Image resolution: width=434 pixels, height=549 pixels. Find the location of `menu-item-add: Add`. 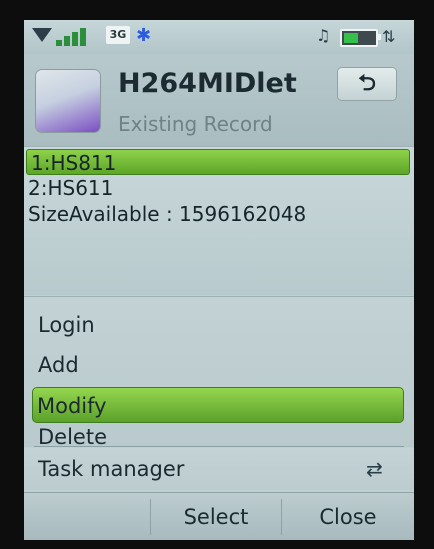

menu-item-add: Add is located at coordinates (219, 365).